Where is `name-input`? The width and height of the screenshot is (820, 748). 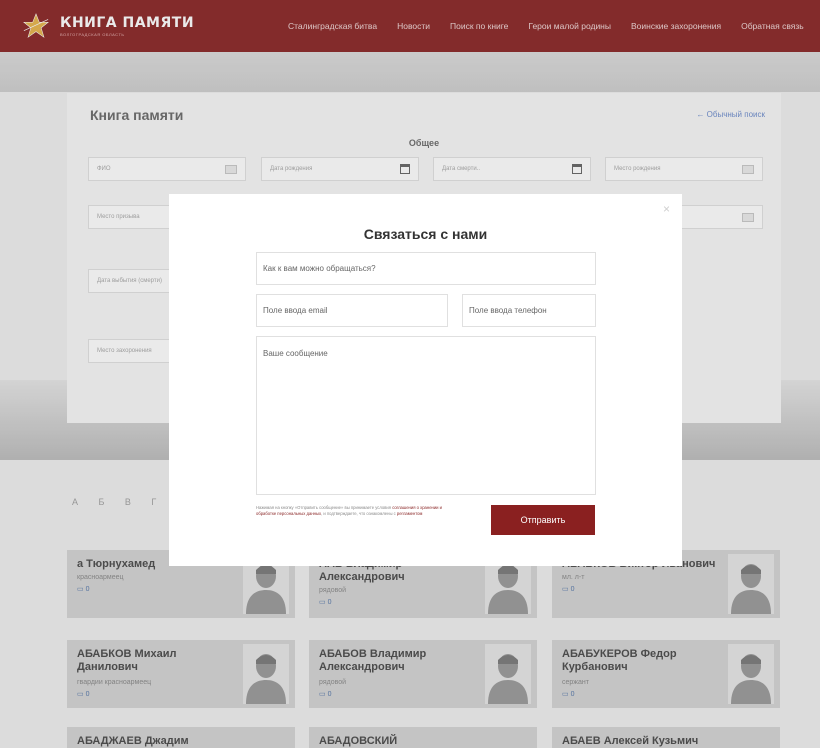
name-input is located at coordinates (426, 268).